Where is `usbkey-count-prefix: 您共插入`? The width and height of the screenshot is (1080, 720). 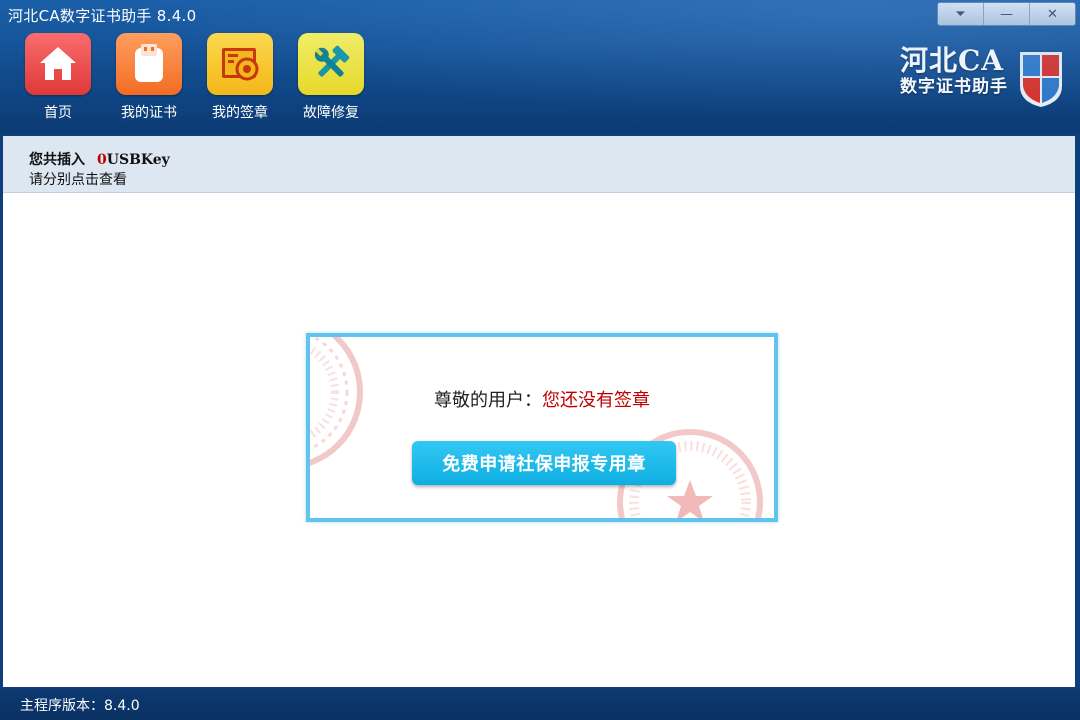
usbkey-count-prefix: 您共插入 is located at coordinates (57, 160).